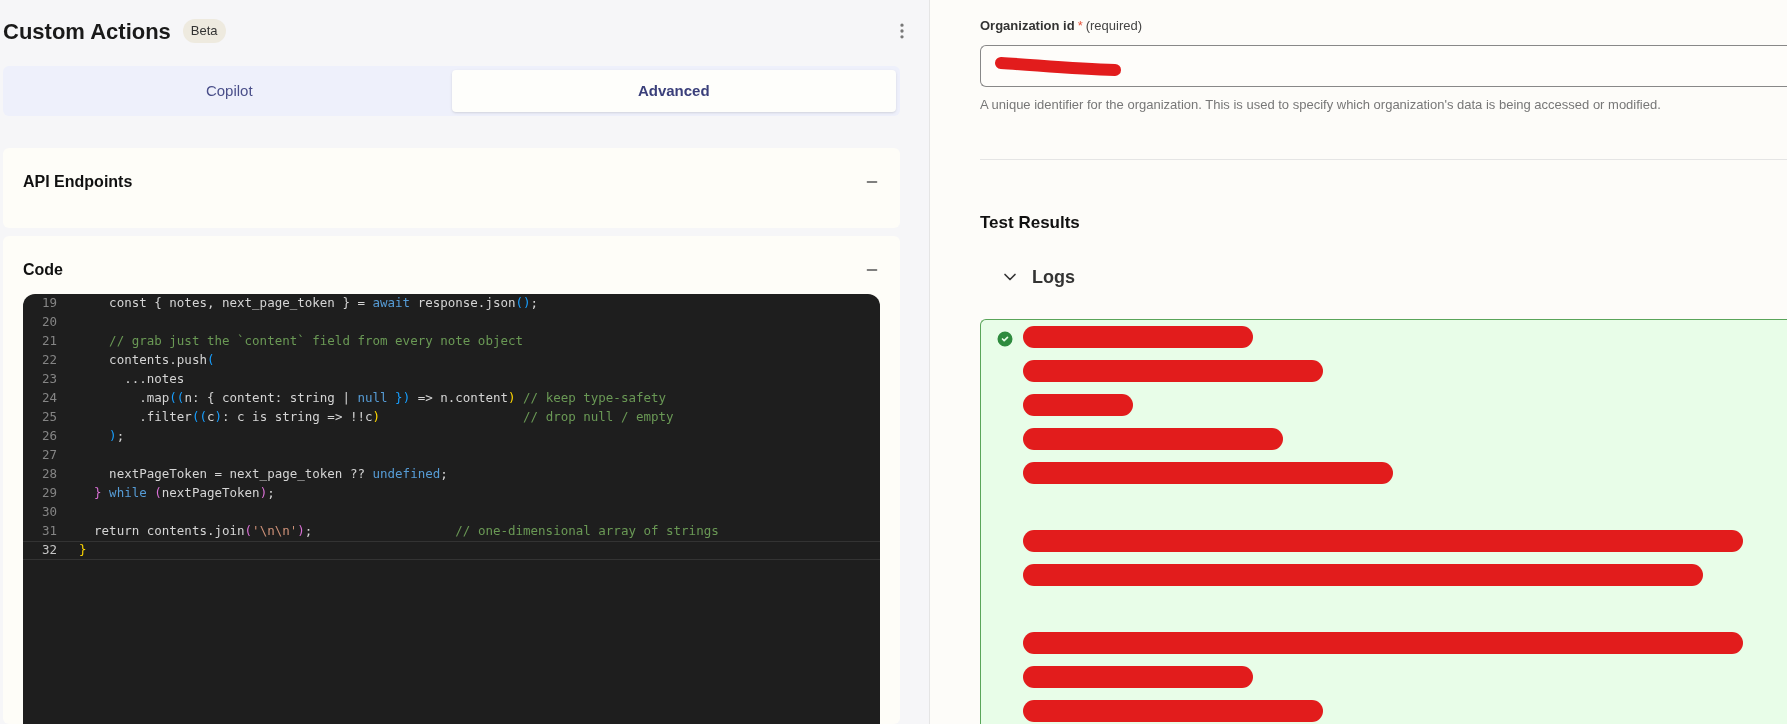 This screenshot has height=724, width=1787. Describe the element at coordinates (278, 474) in the screenshot. I see `code-line: nextPageToken = next_page_token ?? undefined;` at that location.